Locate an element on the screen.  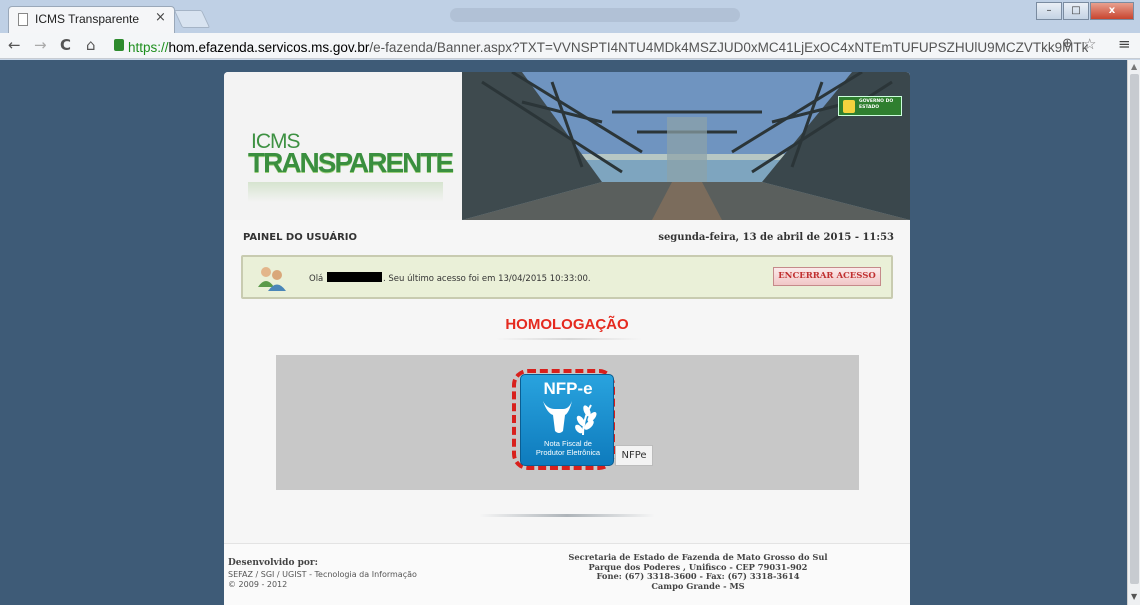
back-arrow-icon: ← is located at coordinates (14, 45).